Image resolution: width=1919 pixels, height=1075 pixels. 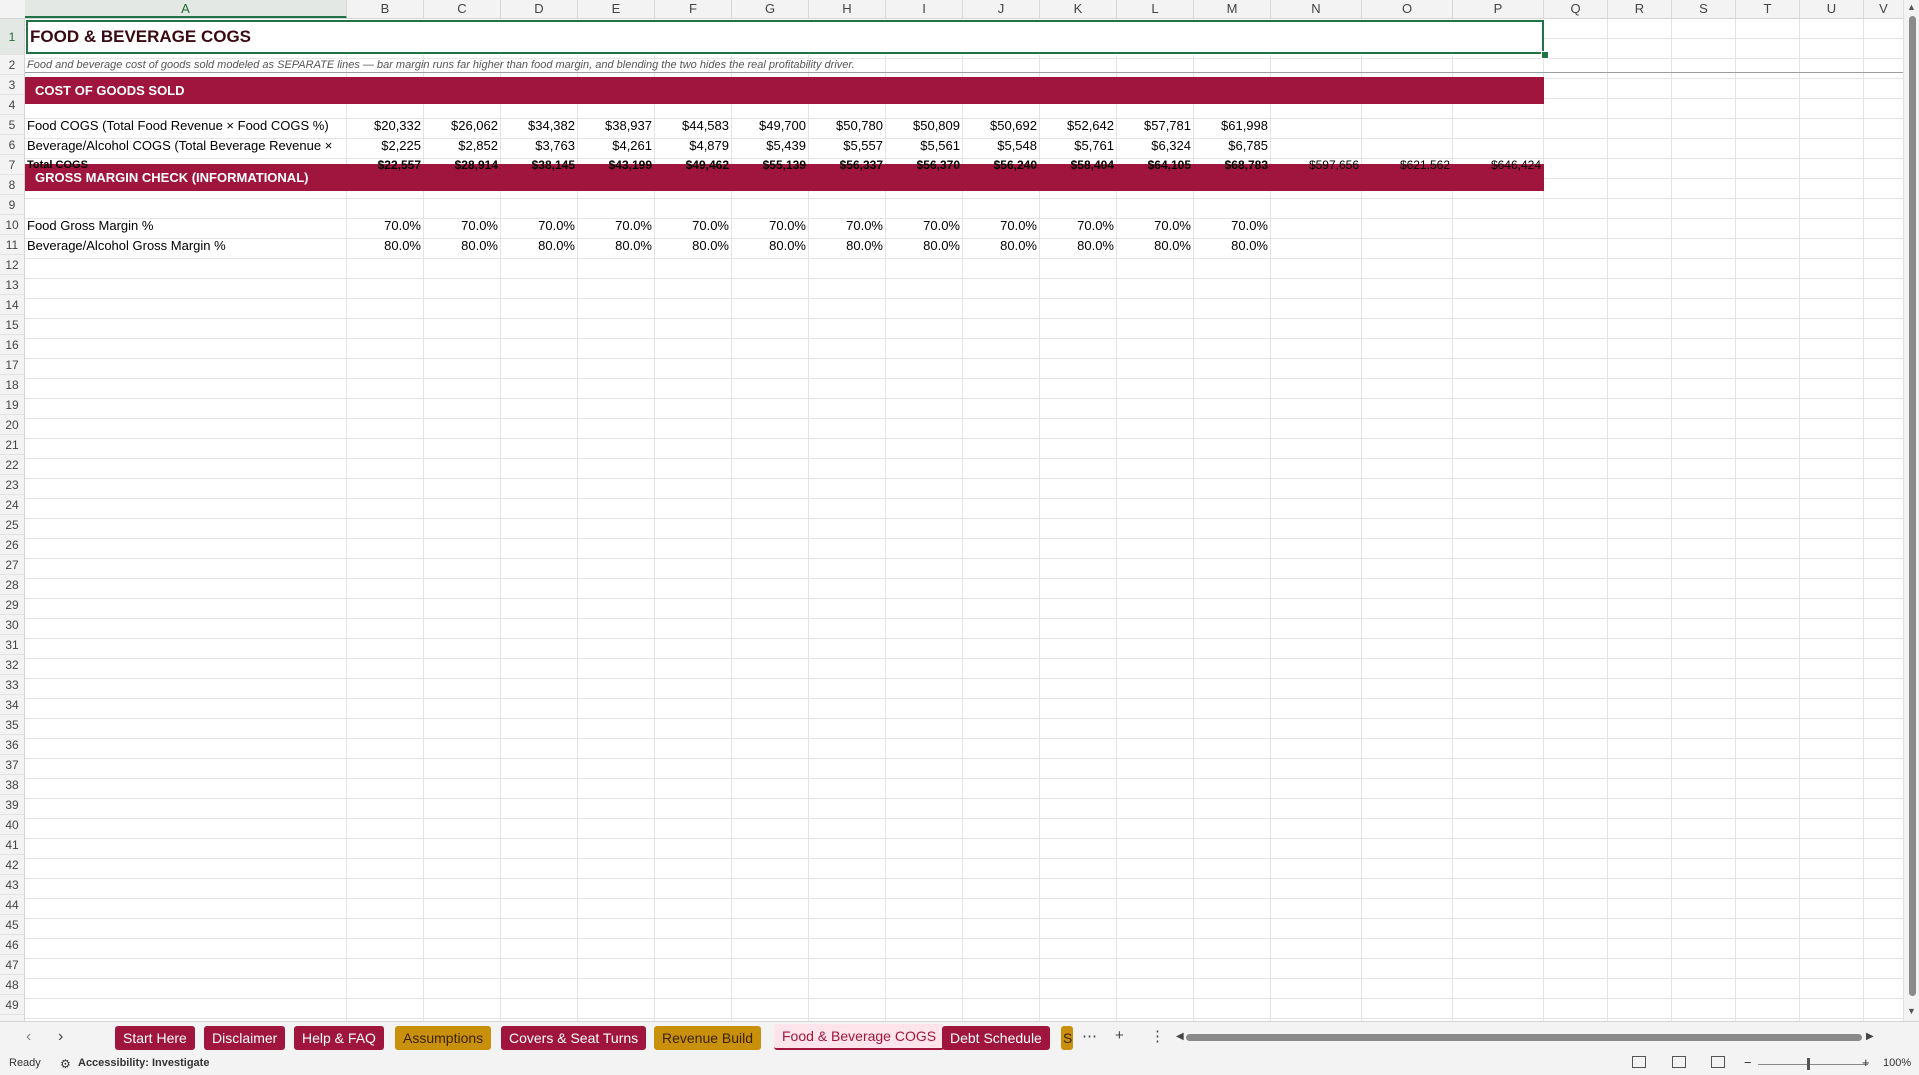 What do you see at coordinates (847, 9) in the screenshot?
I see `column-header-h: H` at bounding box center [847, 9].